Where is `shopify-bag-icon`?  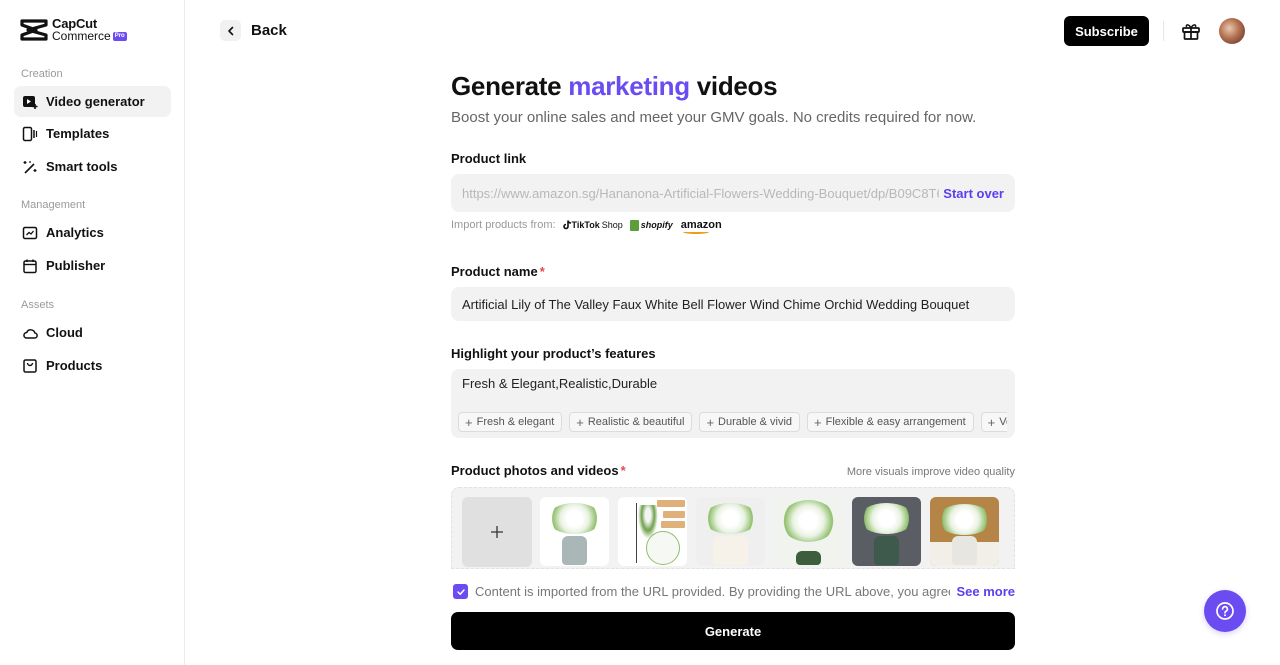
shopify-bag-icon is located at coordinates (634, 225).